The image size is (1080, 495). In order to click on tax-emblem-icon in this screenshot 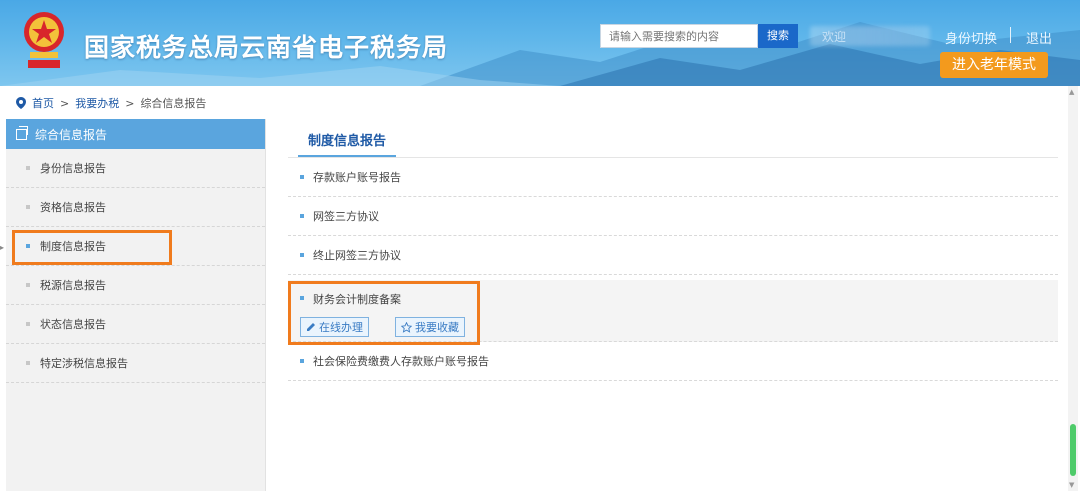, I will do `click(44, 40)`.